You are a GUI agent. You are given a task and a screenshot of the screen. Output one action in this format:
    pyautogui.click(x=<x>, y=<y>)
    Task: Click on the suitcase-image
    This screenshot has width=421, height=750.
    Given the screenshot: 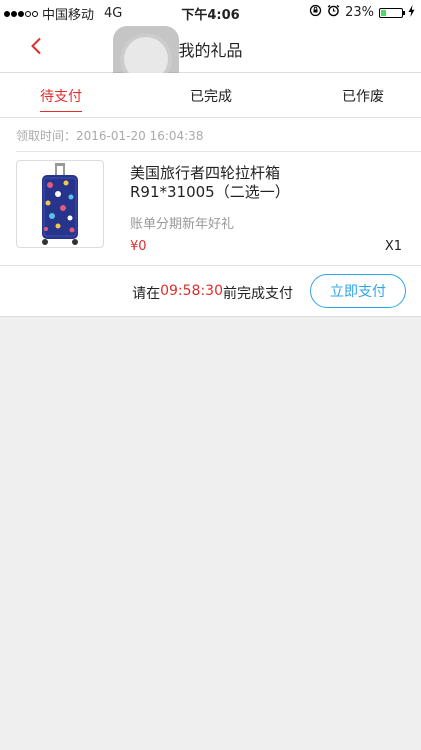 What is the action you would take?
    pyautogui.click(x=60, y=204)
    